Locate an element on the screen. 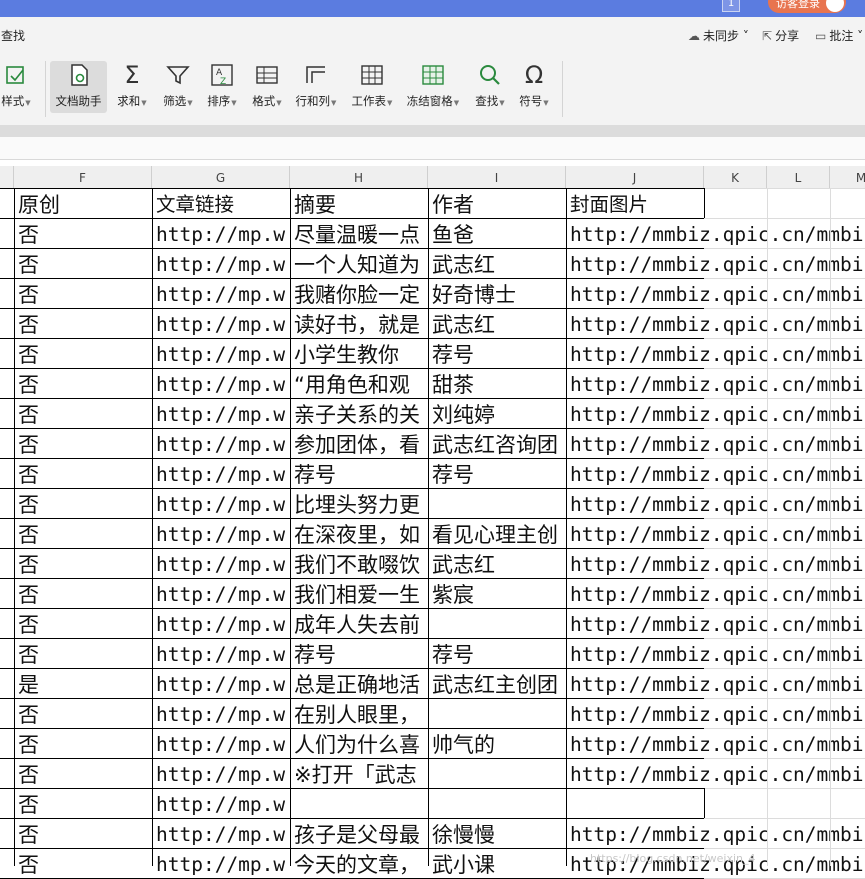  cell-h: 人们为什么喜 is located at coordinates (359, 743).